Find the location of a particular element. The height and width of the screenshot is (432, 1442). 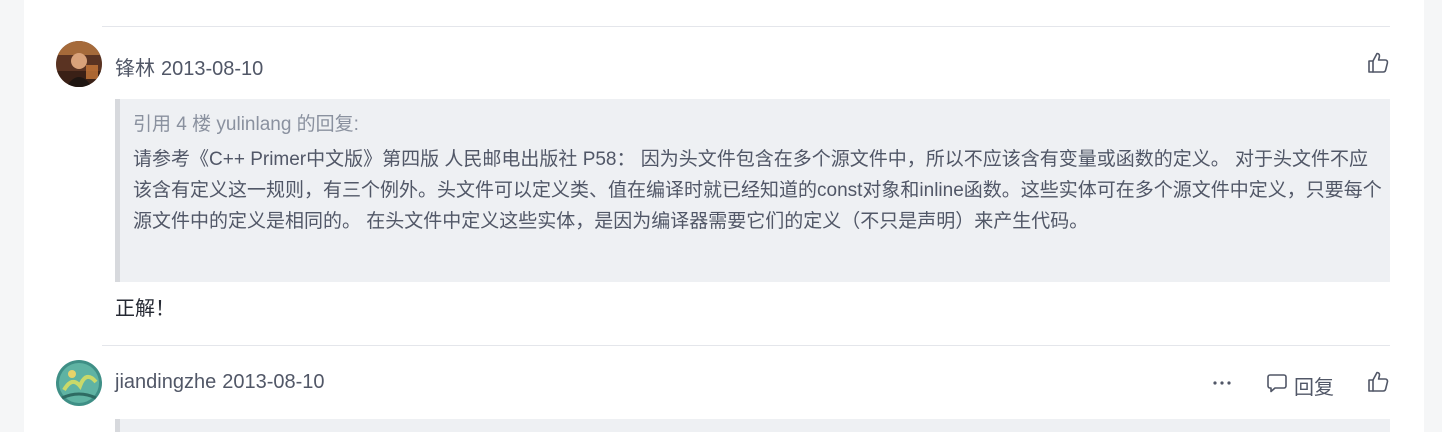

comment-meta: 锋林 2013-08-10 is located at coordinates (189, 66).